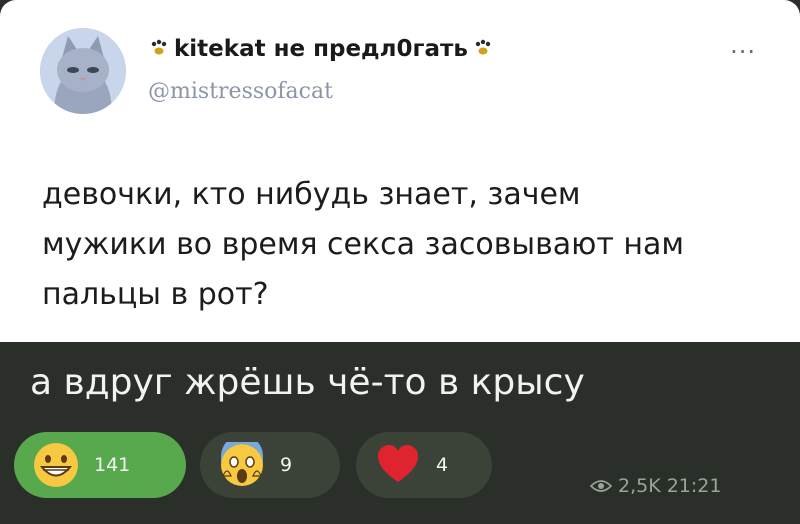 This screenshot has width=800, height=524. I want to click on tweet-text-line: мужики во время секса засовывают нам, so click(363, 244).